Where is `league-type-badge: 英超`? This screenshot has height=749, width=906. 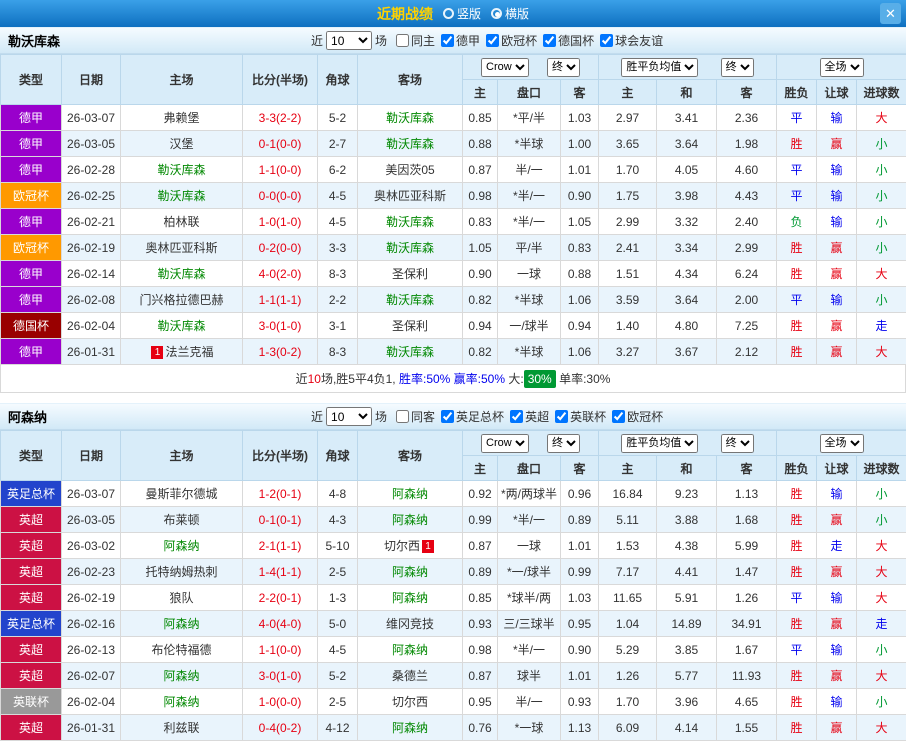
league-type-badge: 英超 is located at coordinates (31, 675).